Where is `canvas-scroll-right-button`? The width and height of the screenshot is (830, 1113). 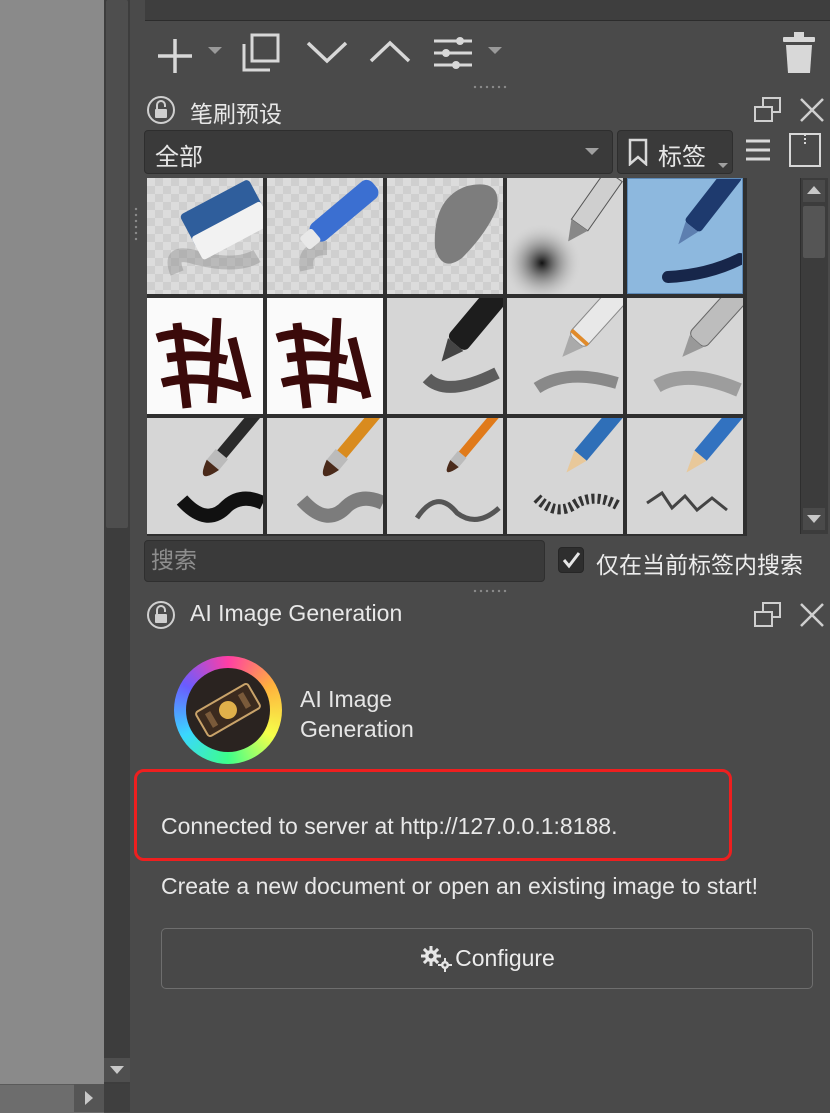 canvas-scroll-right-button is located at coordinates (89, 1098).